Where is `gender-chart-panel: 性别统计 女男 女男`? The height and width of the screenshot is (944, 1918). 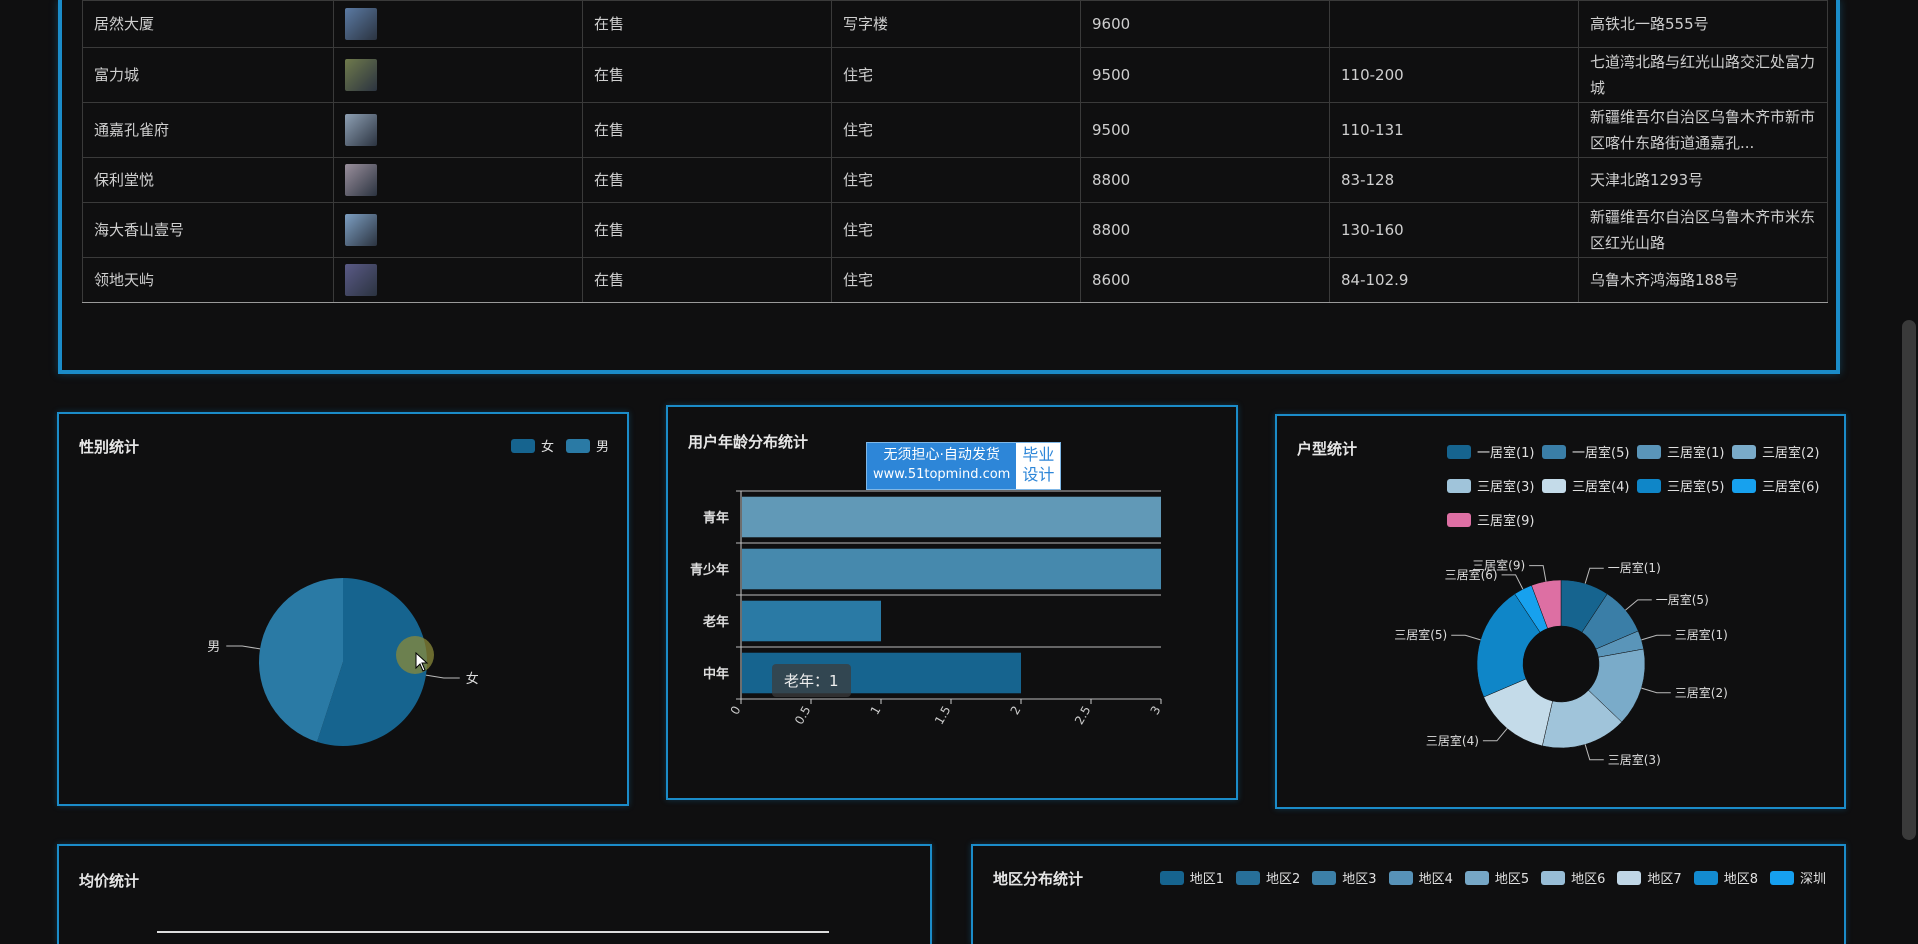 gender-chart-panel: 性别统计 女男 女男 is located at coordinates (343, 609).